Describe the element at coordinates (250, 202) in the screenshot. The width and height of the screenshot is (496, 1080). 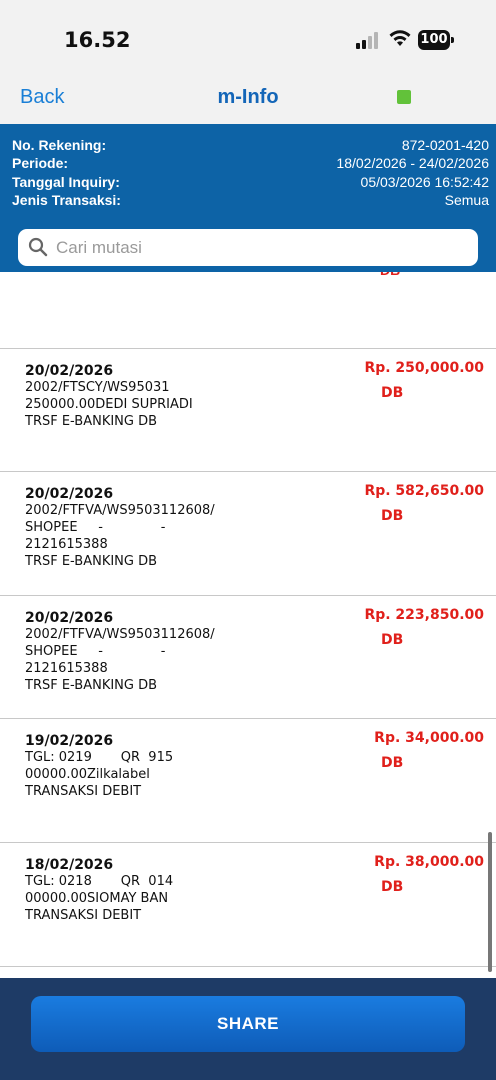
I see `info-row-transaction-type: Jenis Transaksi: Semua` at that location.